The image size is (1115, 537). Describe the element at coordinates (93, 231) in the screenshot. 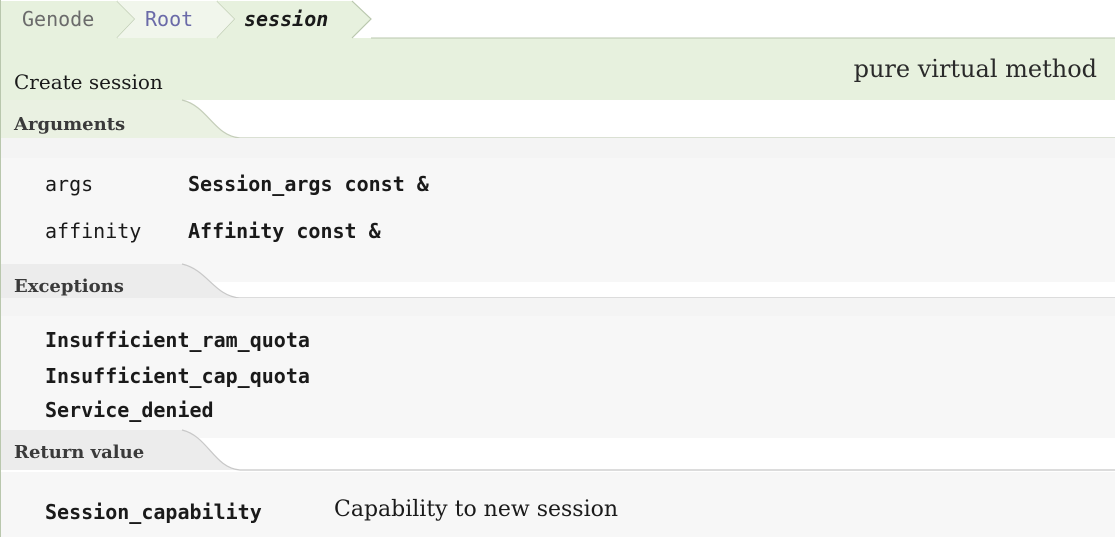

I see `argument-name: affinity` at that location.